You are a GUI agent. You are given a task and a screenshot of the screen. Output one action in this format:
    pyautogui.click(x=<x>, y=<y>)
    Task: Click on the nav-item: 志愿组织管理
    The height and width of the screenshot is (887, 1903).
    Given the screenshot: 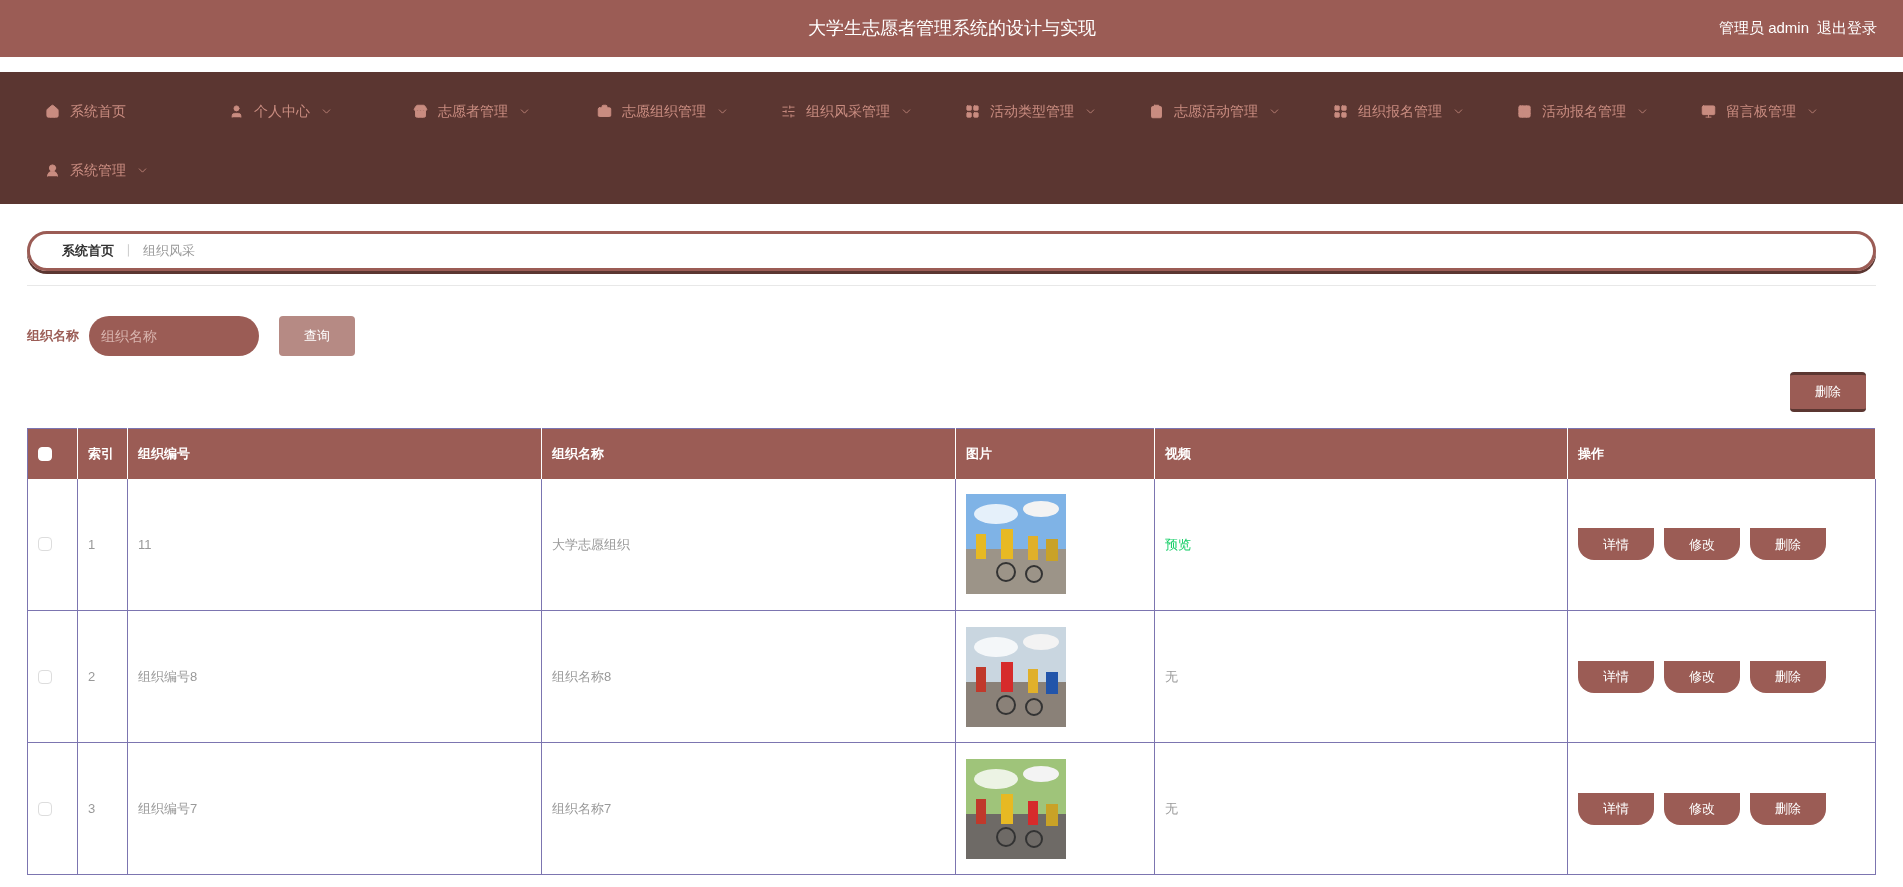 What is the action you would take?
    pyautogui.click(x=664, y=111)
    